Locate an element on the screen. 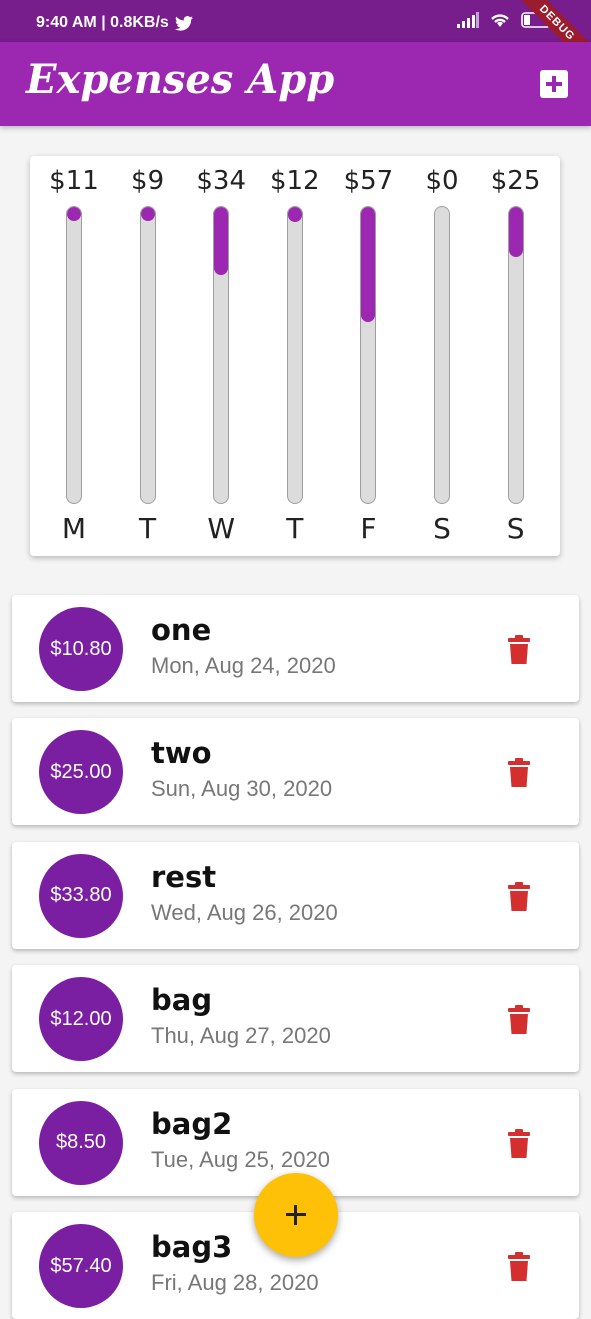  transaction-title: bag3 is located at coordinates (192, 1247).